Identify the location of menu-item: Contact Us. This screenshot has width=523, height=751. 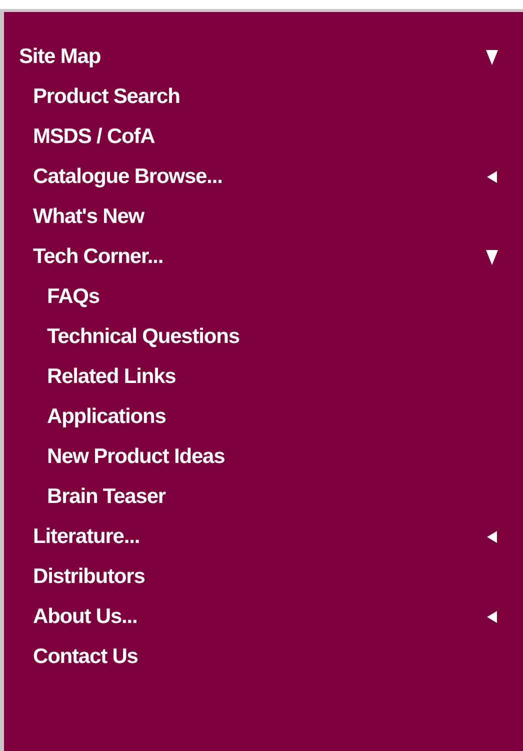
(85, 657).